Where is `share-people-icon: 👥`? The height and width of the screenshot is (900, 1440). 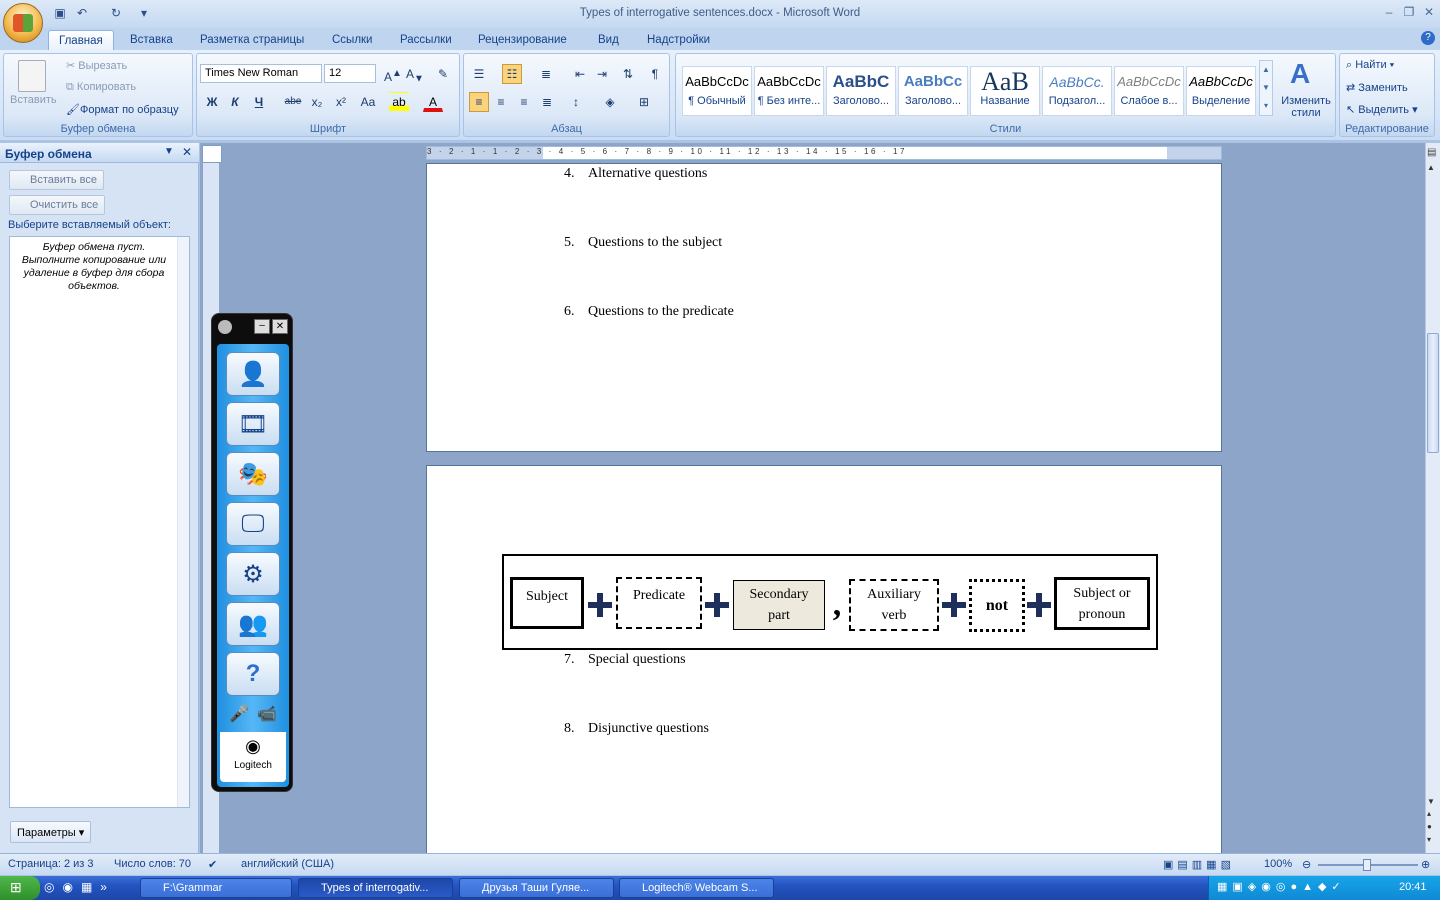 share-people-icon: 👥 is located at coordinates (253, 624).